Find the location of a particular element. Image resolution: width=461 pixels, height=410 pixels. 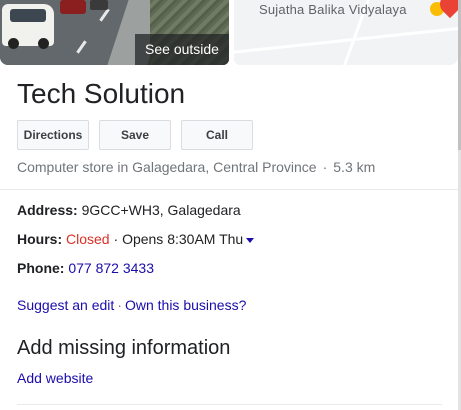

call-button: Call is located at coordinates (217, 135).